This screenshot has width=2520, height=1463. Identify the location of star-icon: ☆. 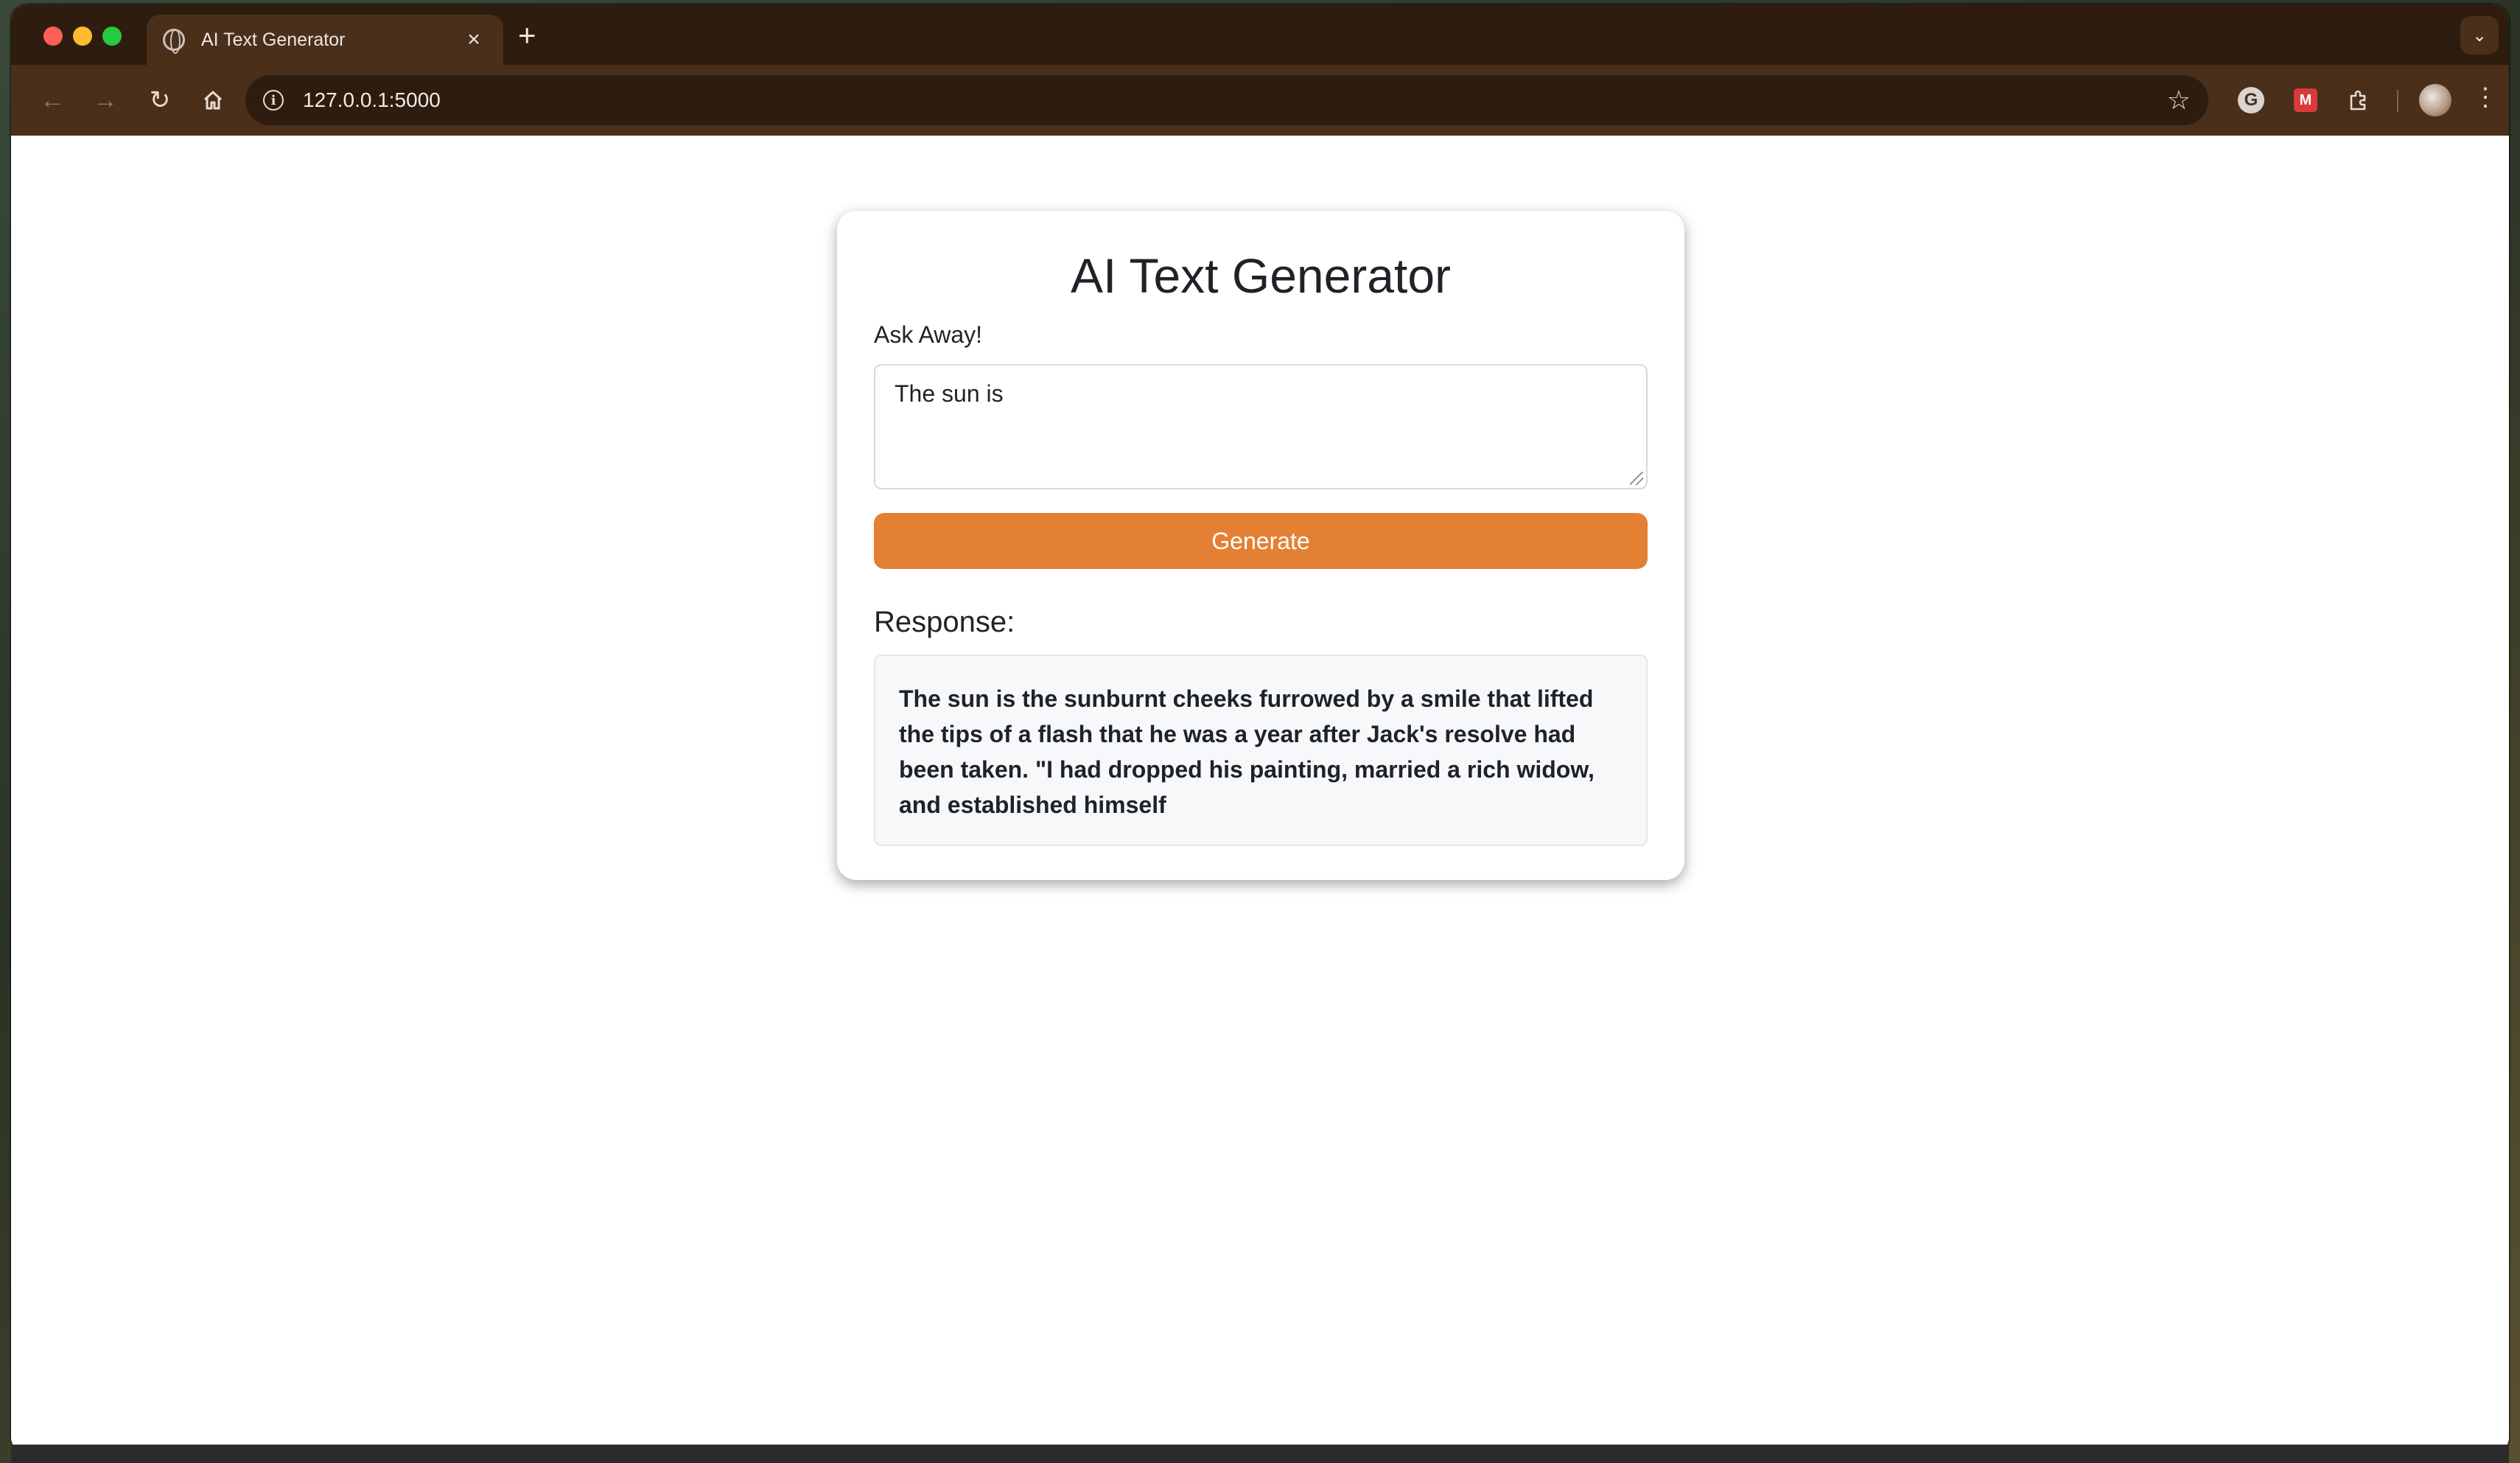
(2179, 100).